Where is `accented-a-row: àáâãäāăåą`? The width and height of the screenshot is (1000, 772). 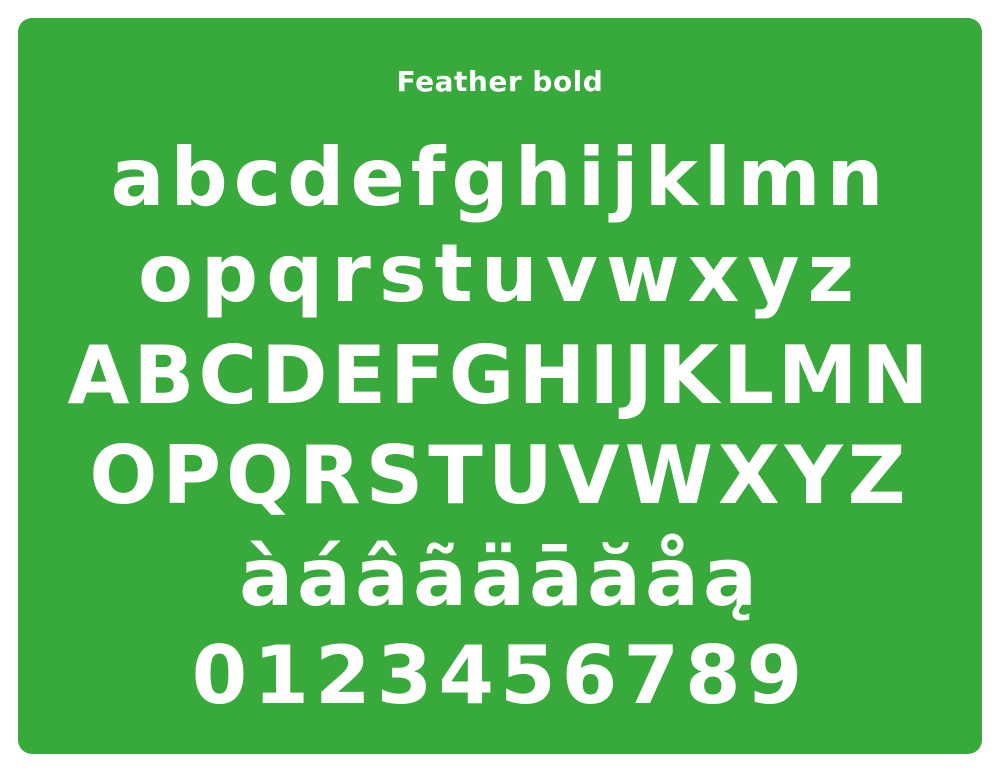 accented-a-row: àáâãäāăåą is located at coordinates (500, 577).